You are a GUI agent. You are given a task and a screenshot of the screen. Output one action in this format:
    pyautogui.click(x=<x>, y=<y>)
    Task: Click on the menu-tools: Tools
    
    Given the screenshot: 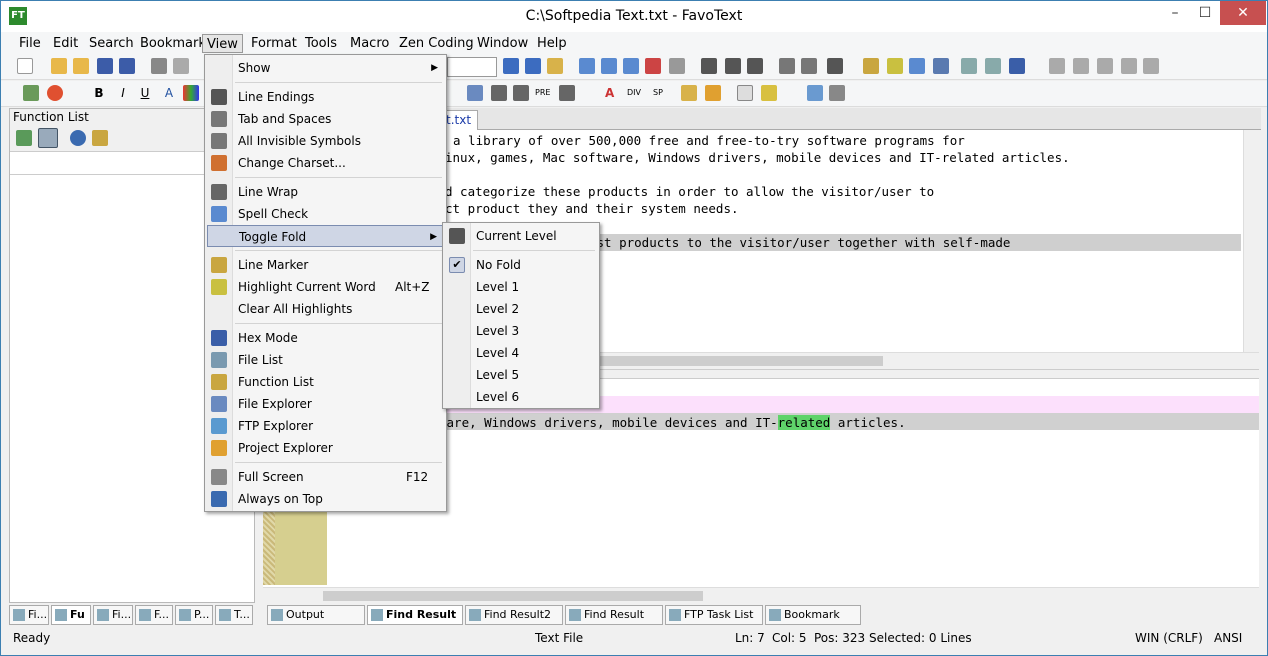 What is the action you would take?
    pyautogui.click(x=321, y=43)
    